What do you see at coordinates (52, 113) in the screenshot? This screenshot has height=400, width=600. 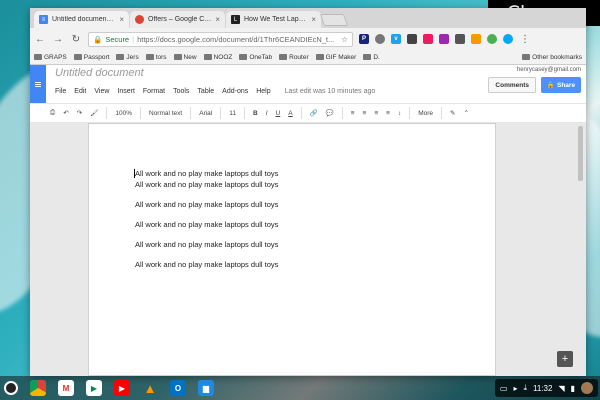 I see `print-icon: ⎙` at bounding box center [52, 113].